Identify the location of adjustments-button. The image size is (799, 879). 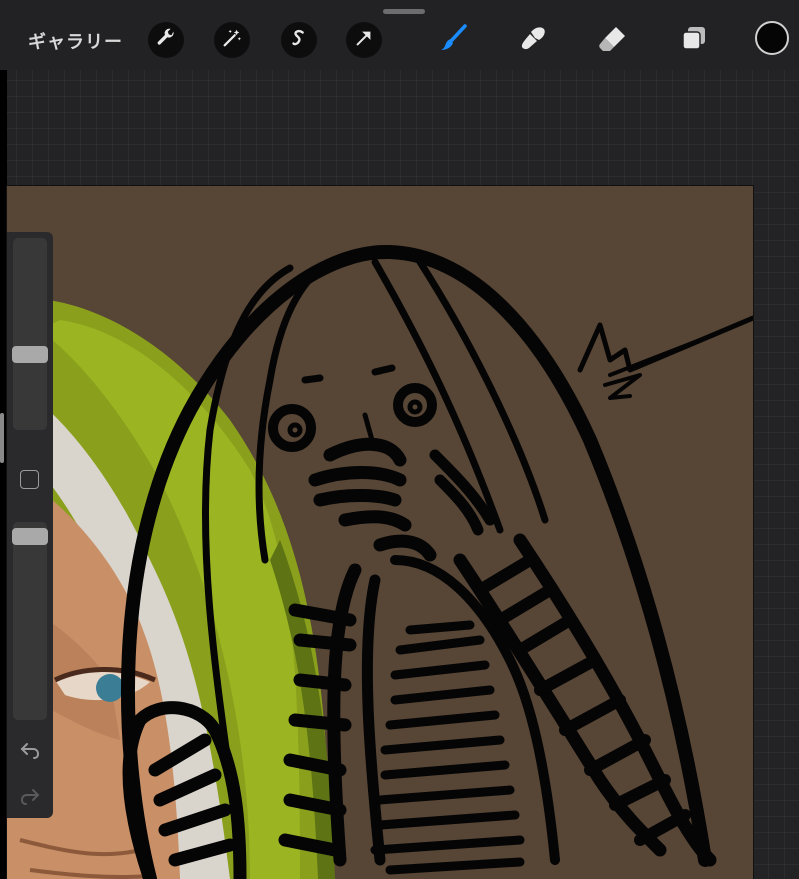
(232, 40).